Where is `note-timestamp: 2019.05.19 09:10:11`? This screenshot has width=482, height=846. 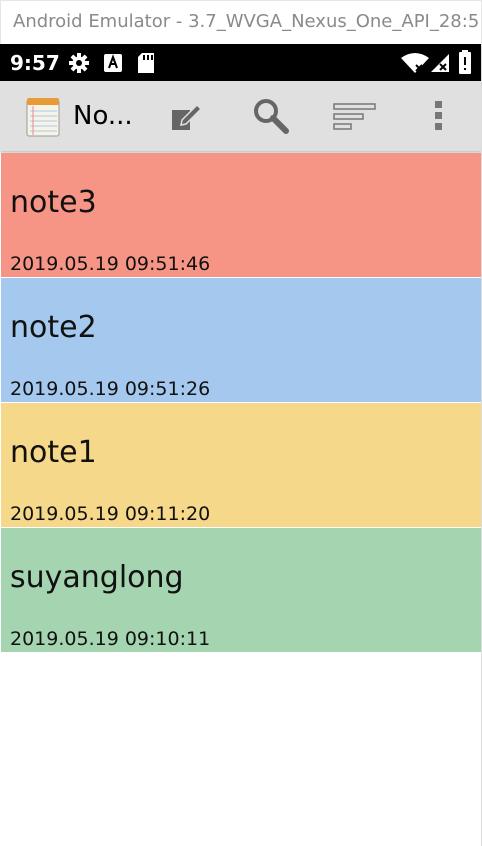 note-timestamp: 2019.05.19 09:10:11 is located at coordinates (110, 639).